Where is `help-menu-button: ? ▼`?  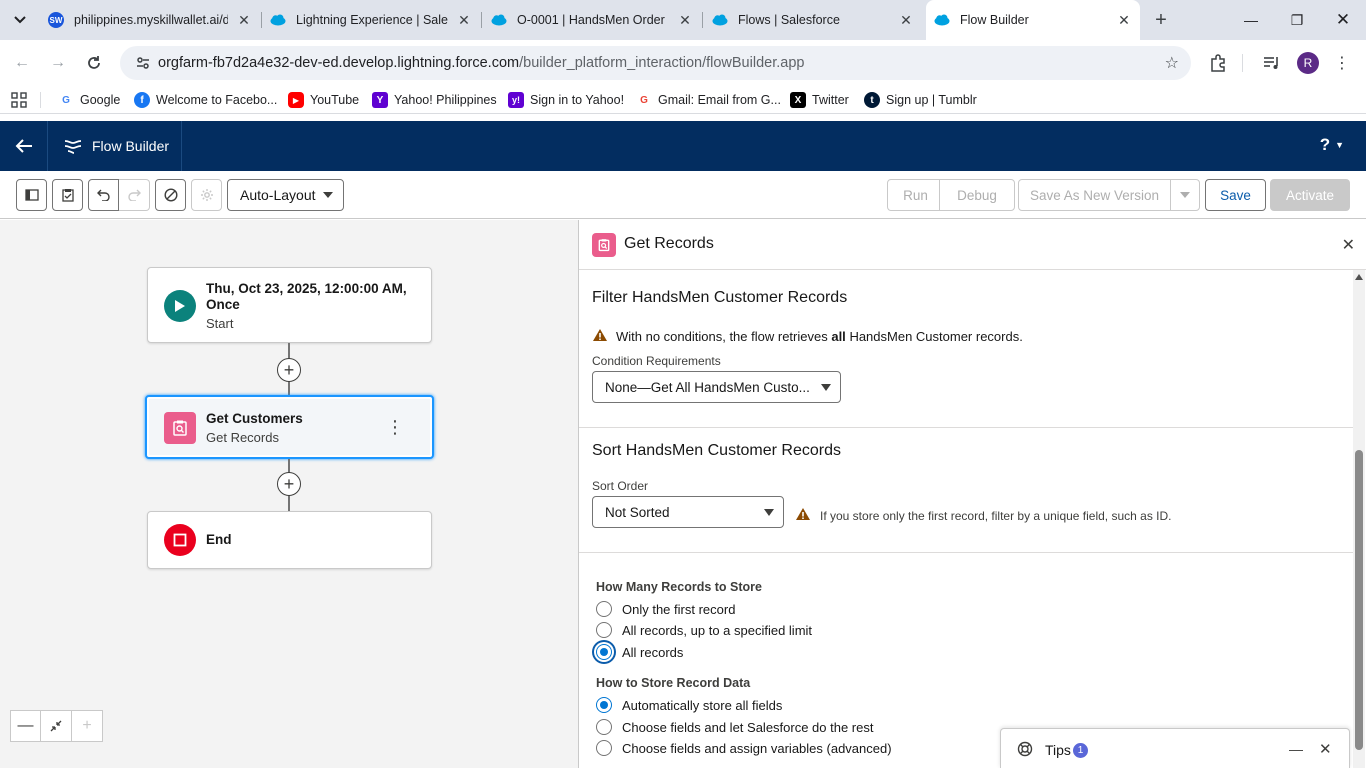 help-menu-button: ? ▼ is located at coordinates (1332, 145).